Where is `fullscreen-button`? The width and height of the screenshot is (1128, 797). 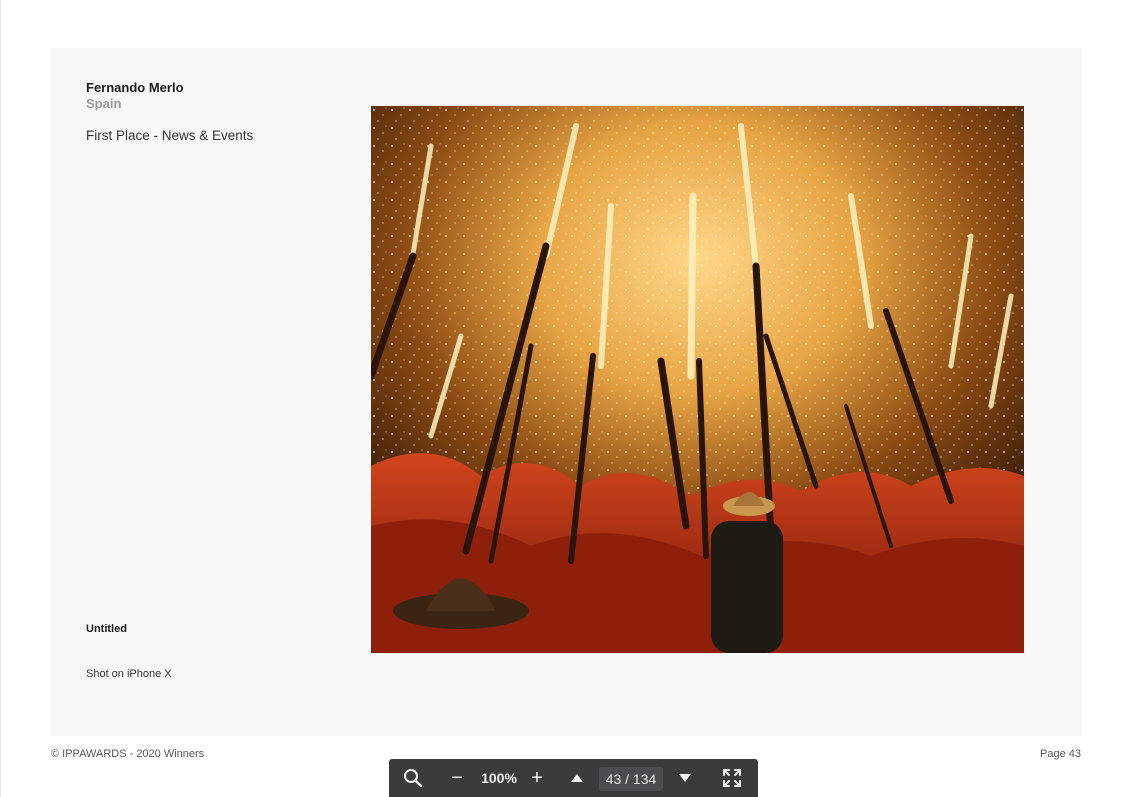 fullscreen-button is located at coordinates (732, 778).